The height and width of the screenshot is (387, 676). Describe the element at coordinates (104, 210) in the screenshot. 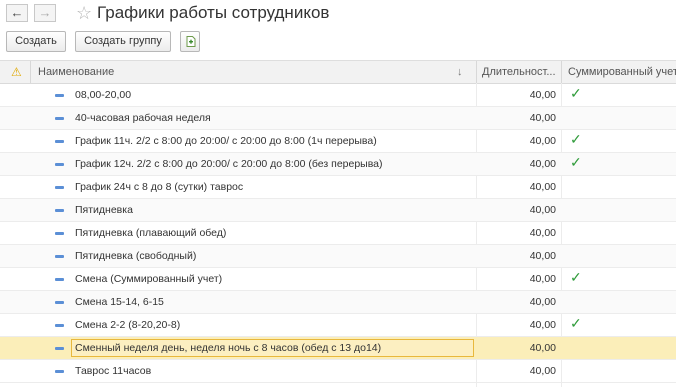

I see `row-name: Пятидневка` at that location.